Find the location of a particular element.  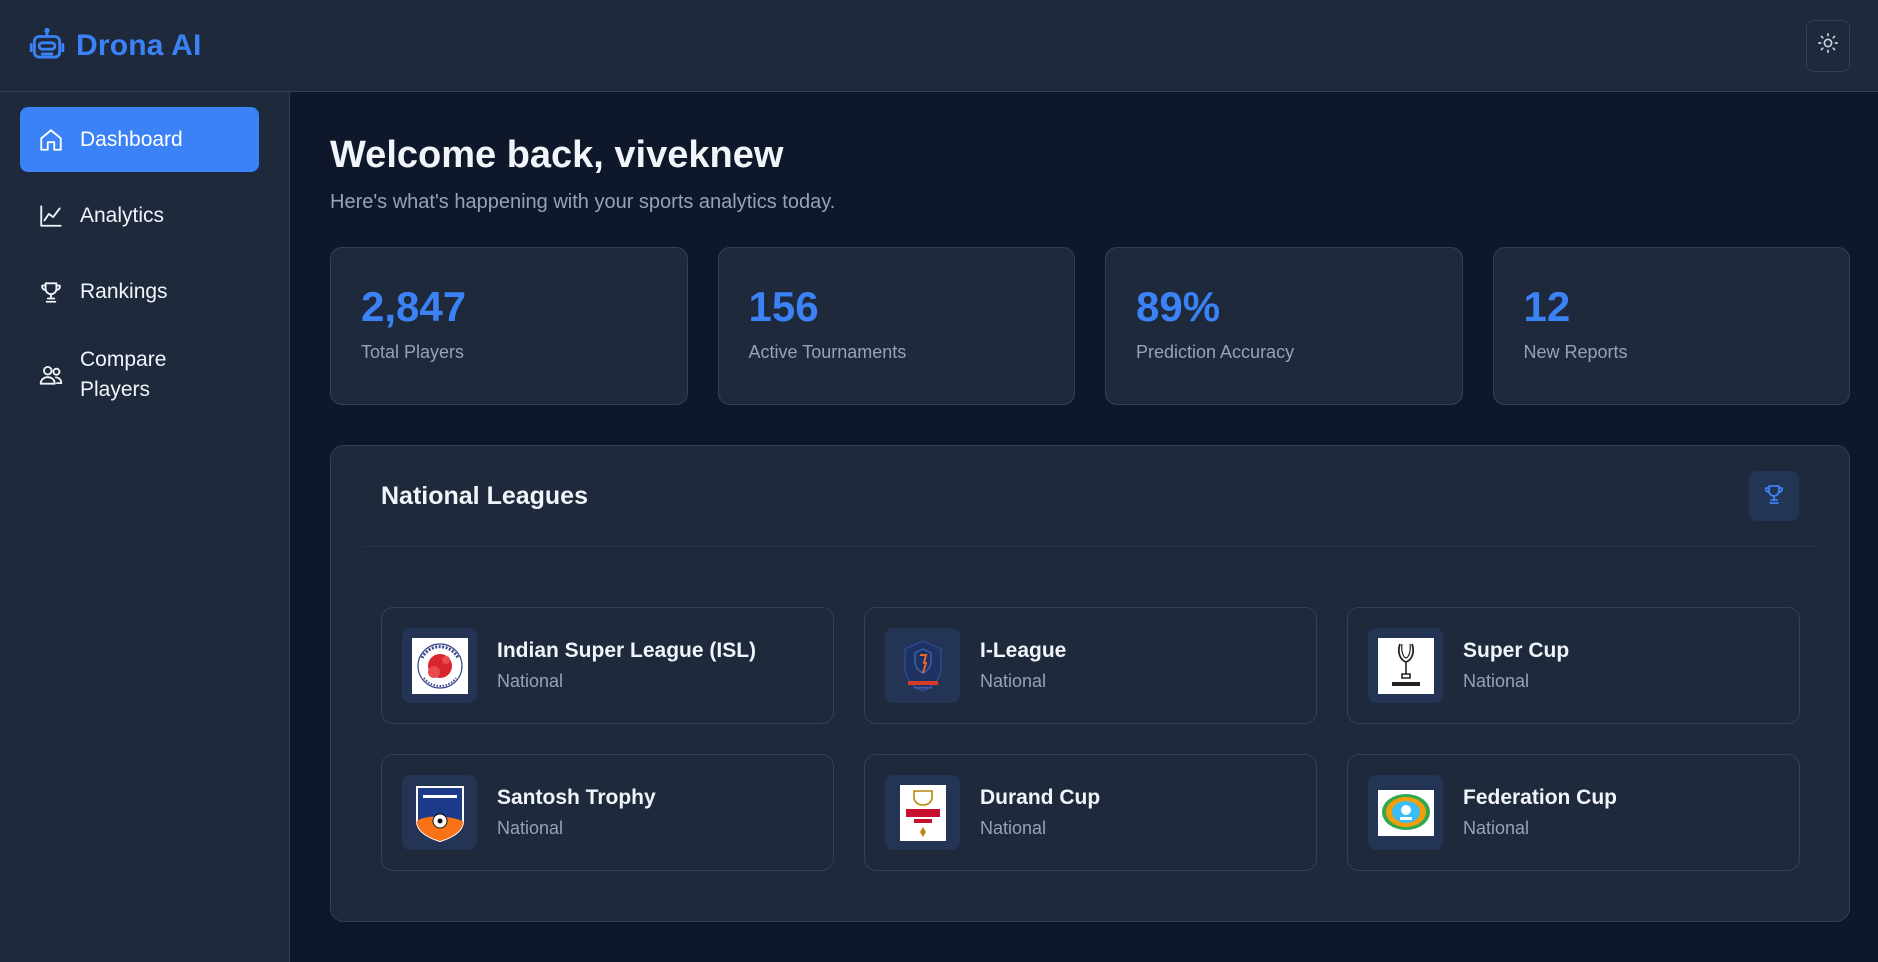

sidebar-item-rankings: Rankings is located at coordinates (139, 291).